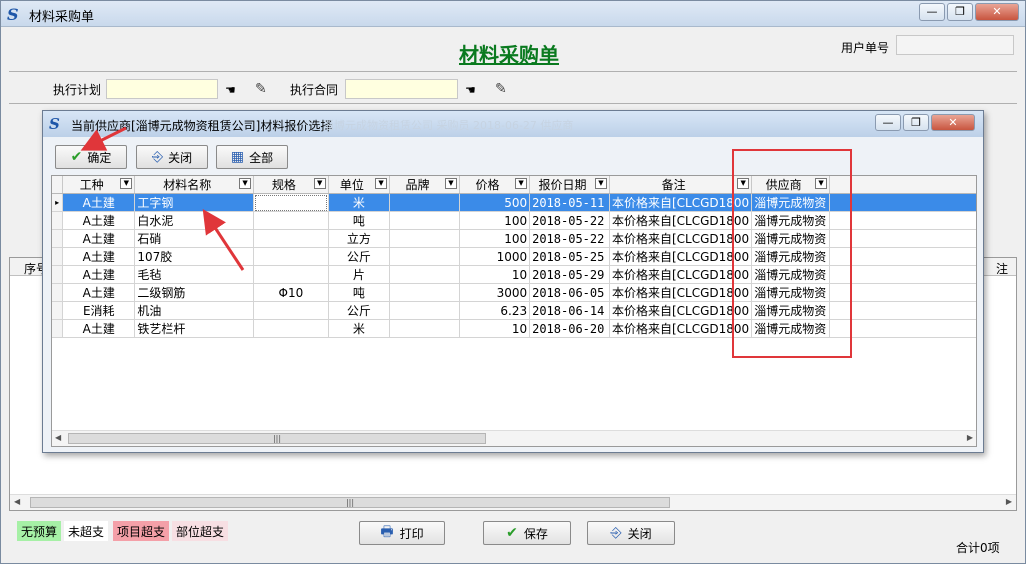 The width and height of the screenshot is (1026, 564). Describe the element at coordinates (955, 45) in the screenshot. I see `user-no-input` at that location.